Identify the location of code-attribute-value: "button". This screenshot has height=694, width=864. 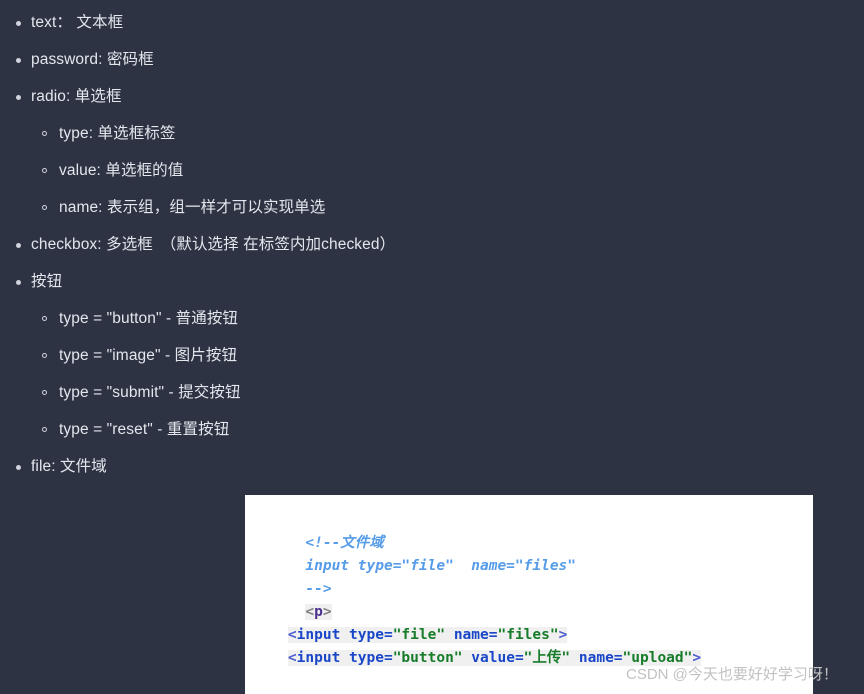
(427, 658).